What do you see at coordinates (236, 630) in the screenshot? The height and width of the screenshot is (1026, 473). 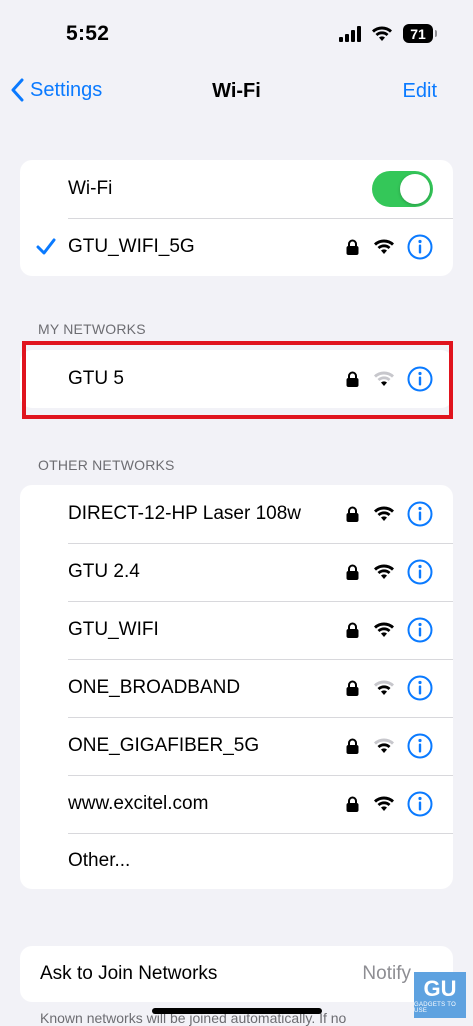 I see `network-row: GTU_WIFI` at bounding box center [236, 630].